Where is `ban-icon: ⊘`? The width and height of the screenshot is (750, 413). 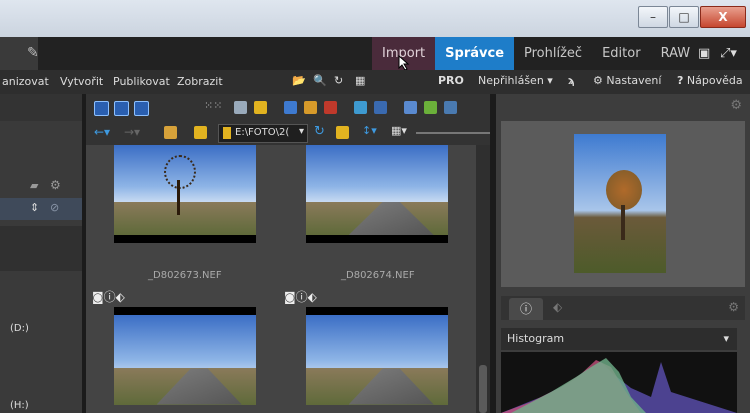
ban-icon: ⊘ is located at coordinates (54, 207).